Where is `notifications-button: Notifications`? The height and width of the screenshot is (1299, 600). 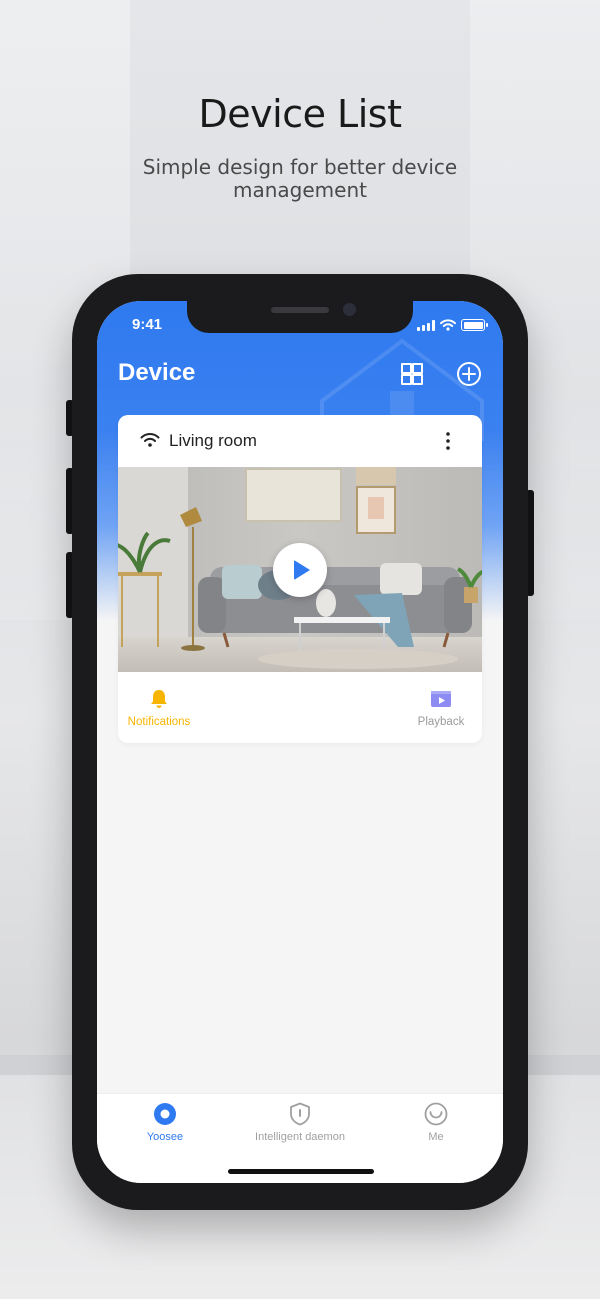 notifications-button: Notifications is located at coordinates (159, 708).